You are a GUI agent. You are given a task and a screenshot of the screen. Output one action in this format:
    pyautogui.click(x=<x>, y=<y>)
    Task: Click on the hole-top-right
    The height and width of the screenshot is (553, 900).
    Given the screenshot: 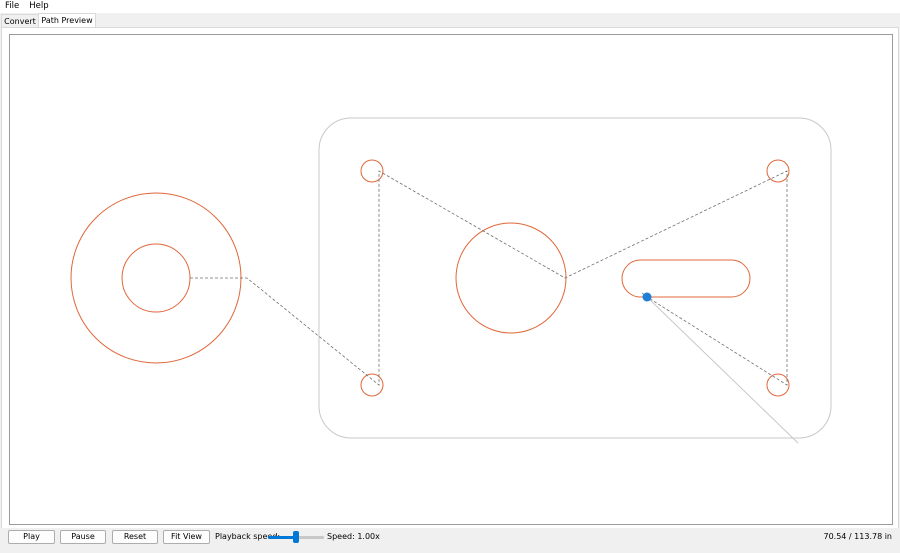 What is the action you would take?
    pyautogui.click(x=778, y=171)
    